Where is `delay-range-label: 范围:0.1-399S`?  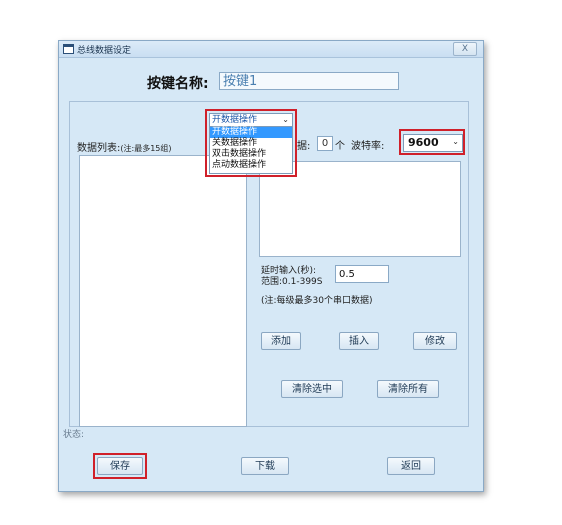
delay-range-label: 范围:0.1-399S is located at coordinates (292, 282).